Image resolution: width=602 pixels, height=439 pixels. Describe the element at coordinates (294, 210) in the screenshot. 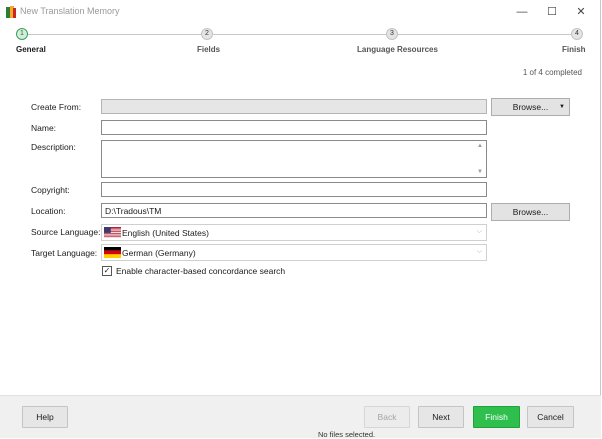

I see `location-input: D:\Tradous\TM` at that location.